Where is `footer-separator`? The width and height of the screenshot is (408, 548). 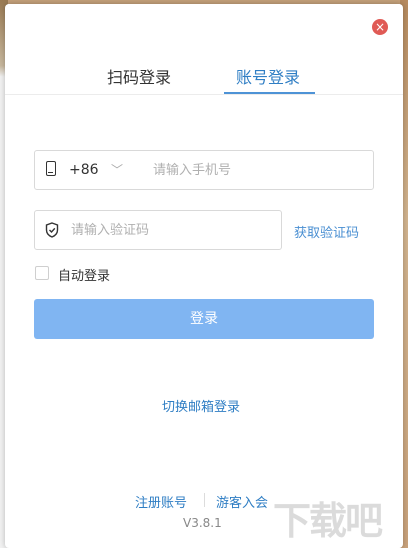
footer-separator is located at coordinates (204, 500).